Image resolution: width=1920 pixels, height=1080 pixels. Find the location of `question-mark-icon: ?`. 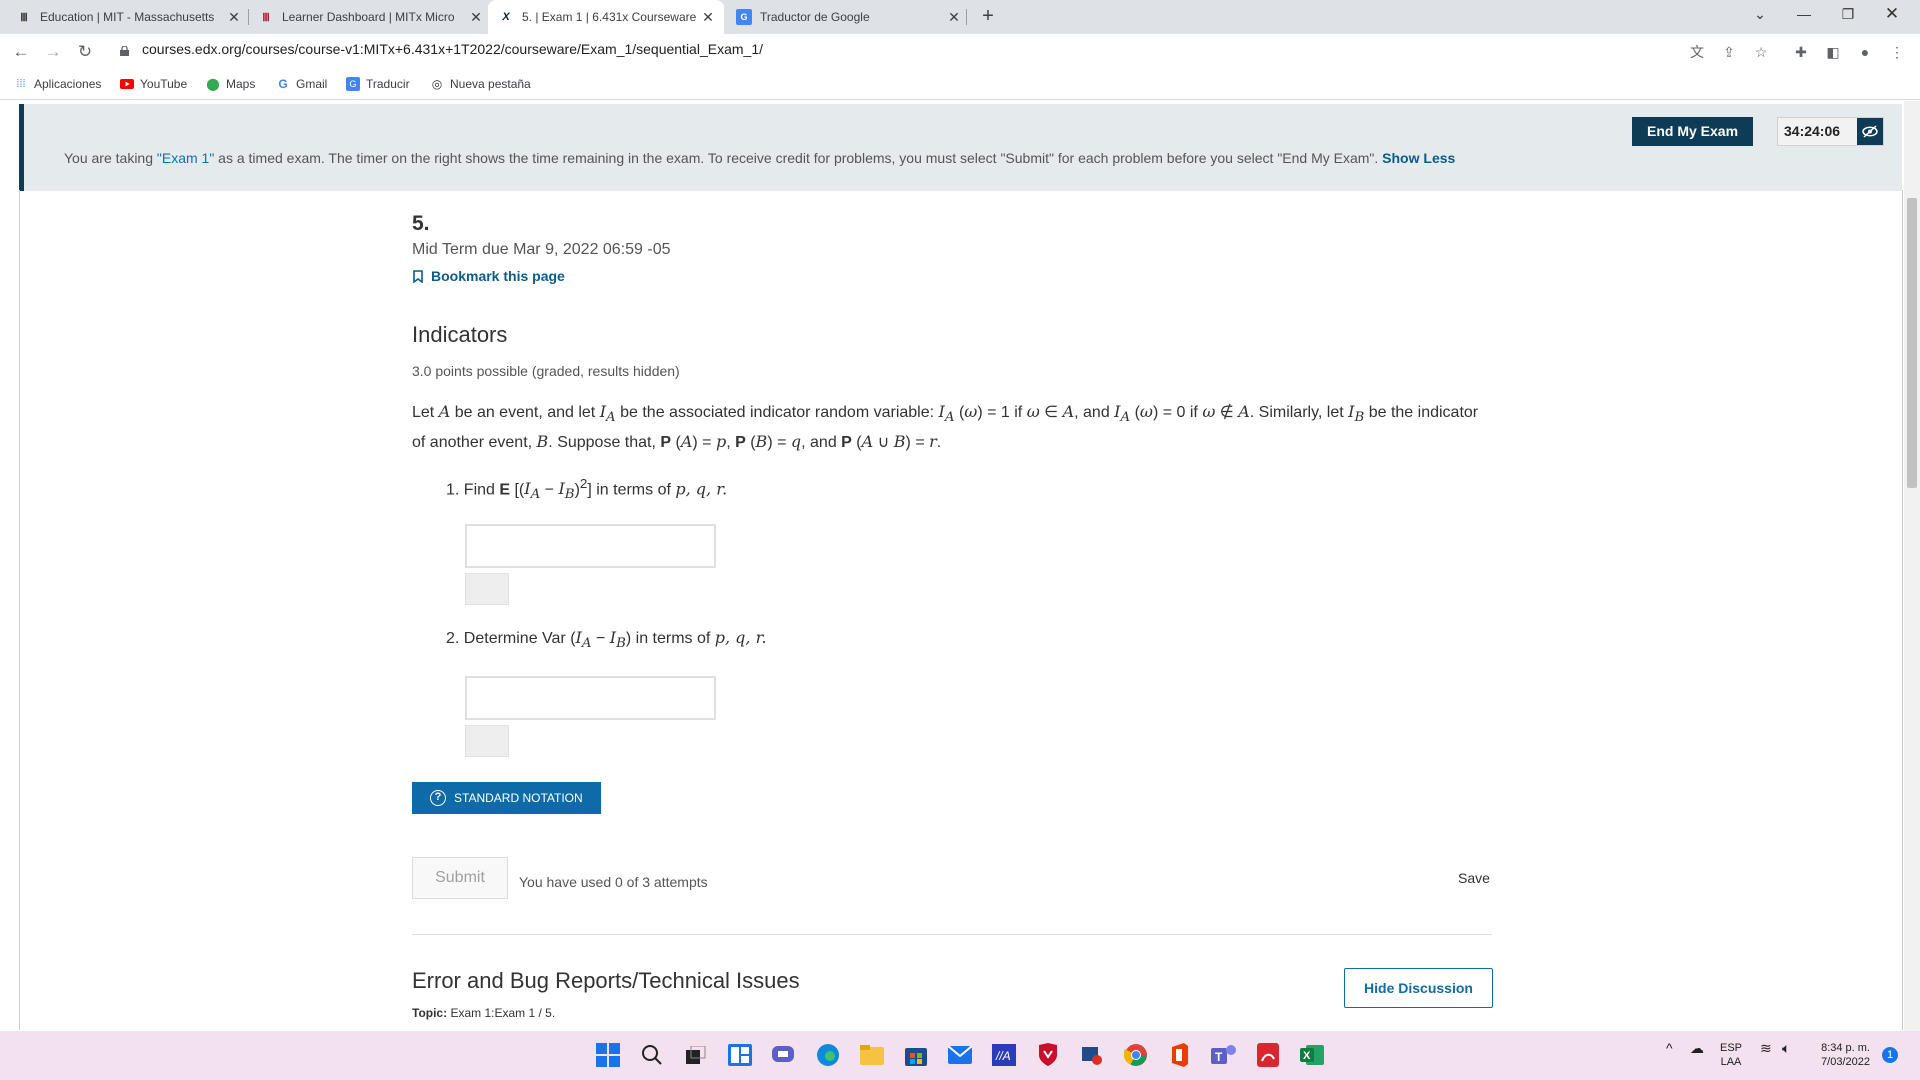

question-mark-icon: ? is located at coordinates (438, 798).